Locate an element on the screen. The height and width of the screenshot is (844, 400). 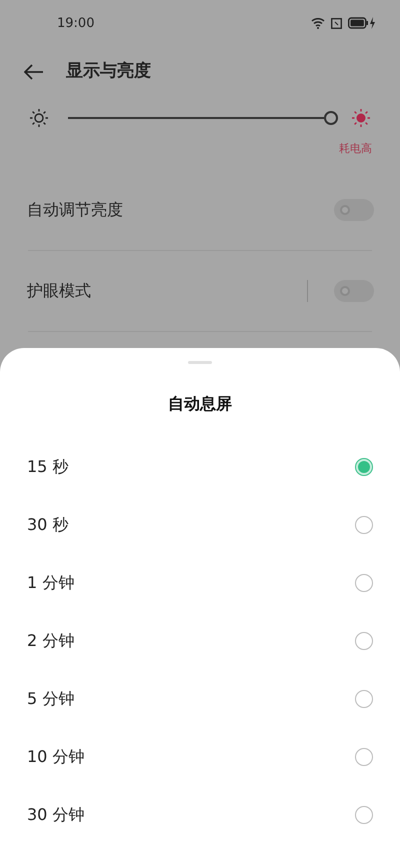
brightness-slider is located at coordinates (203, 118).